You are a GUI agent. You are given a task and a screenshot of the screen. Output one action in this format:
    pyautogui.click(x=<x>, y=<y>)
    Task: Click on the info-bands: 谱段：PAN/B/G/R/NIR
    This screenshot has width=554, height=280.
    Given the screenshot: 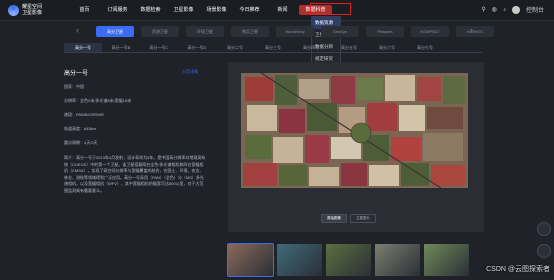 What is the action you would take?
    pyautogui.click(x=84, y=114)
    